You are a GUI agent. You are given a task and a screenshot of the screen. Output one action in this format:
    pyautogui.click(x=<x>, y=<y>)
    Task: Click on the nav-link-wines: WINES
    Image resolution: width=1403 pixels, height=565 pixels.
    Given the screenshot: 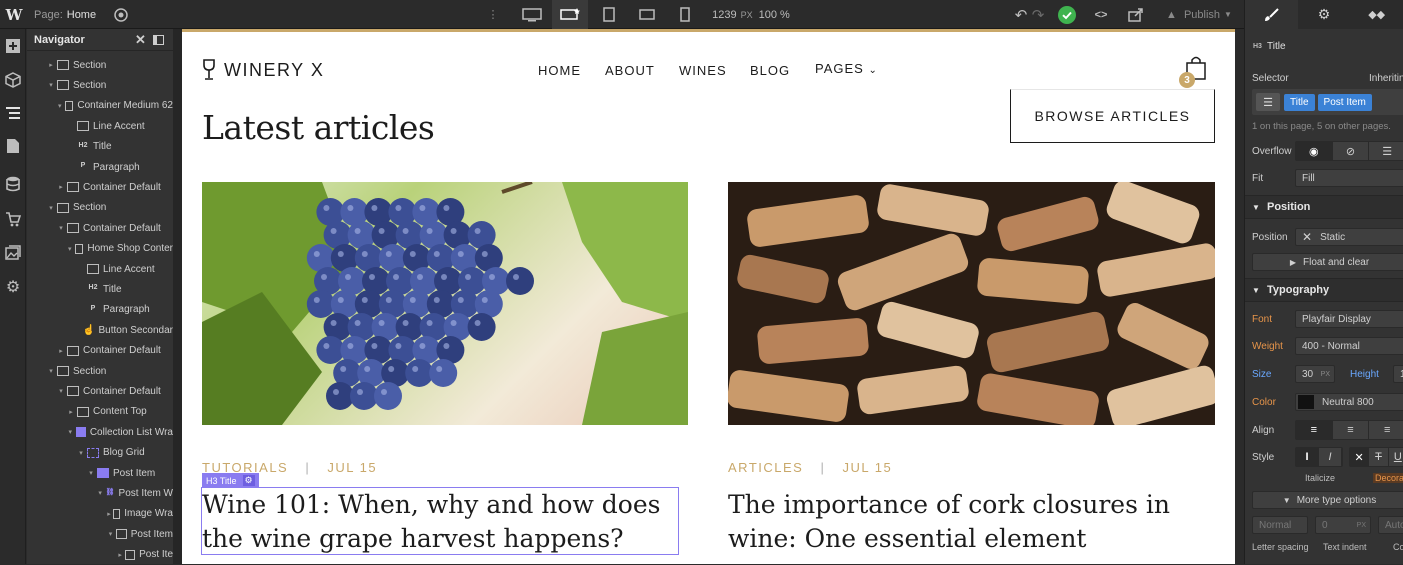 What is the action you would take?
    pyautogui.click(x=703, y=70)
    